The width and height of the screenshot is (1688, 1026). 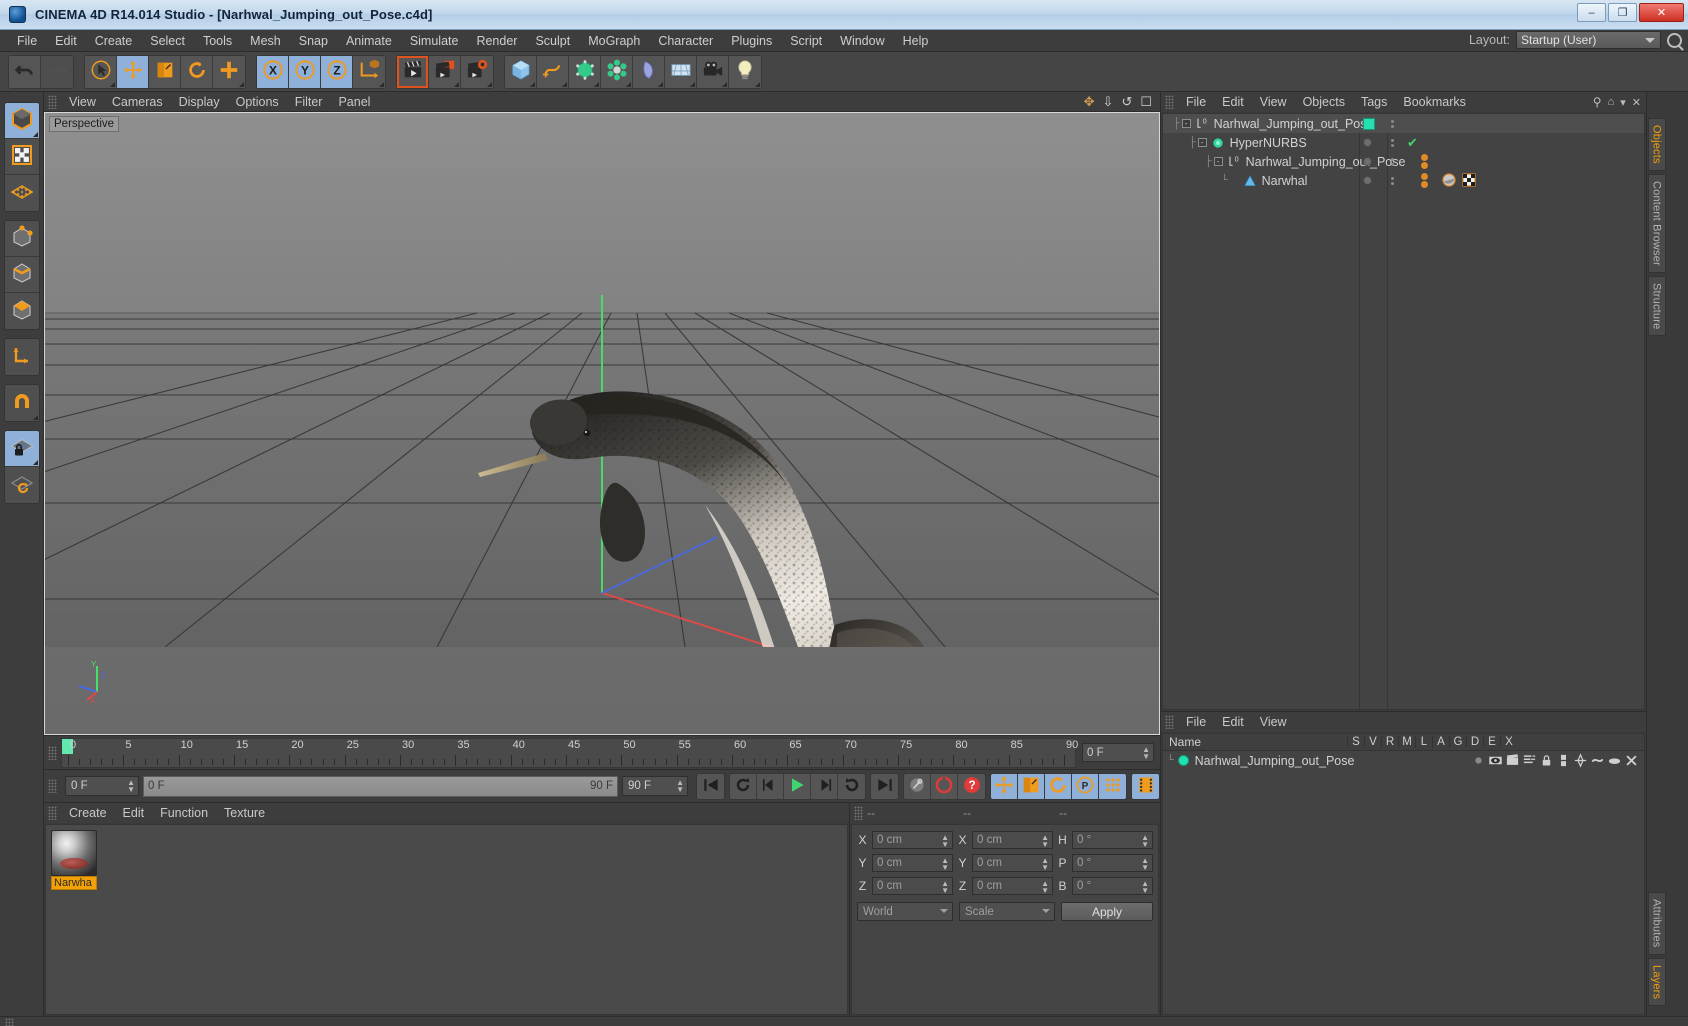 What do you see at coordinates (477, 71) in the screenshot?
I see `render-settings-button` at bounding box center [477, 71].